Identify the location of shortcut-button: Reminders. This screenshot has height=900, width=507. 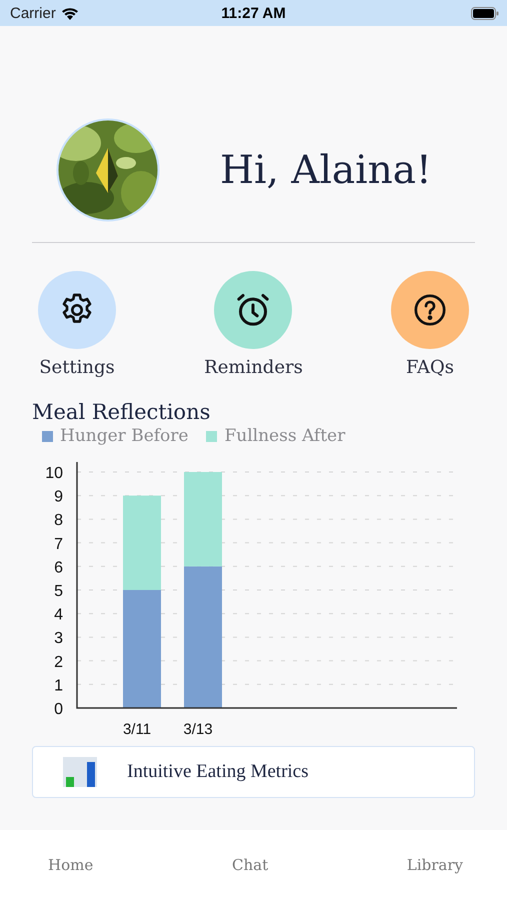
(253, 324).